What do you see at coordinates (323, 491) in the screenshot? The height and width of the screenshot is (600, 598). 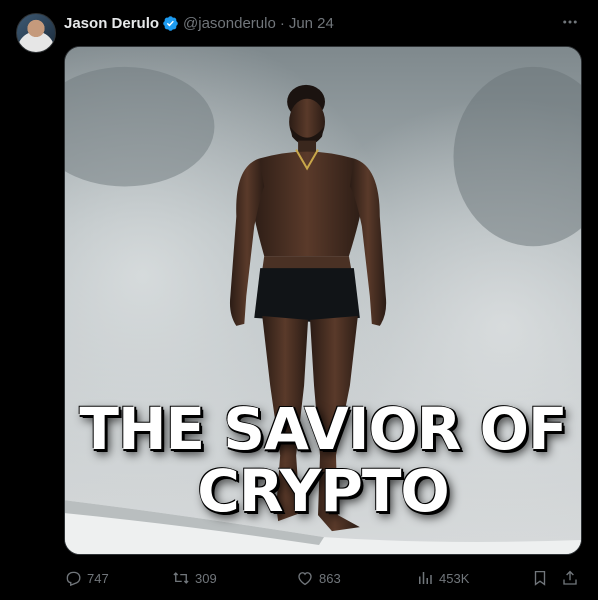 I see `media-overlay-line2: CRYPTO` at bounding box center [323, 491].